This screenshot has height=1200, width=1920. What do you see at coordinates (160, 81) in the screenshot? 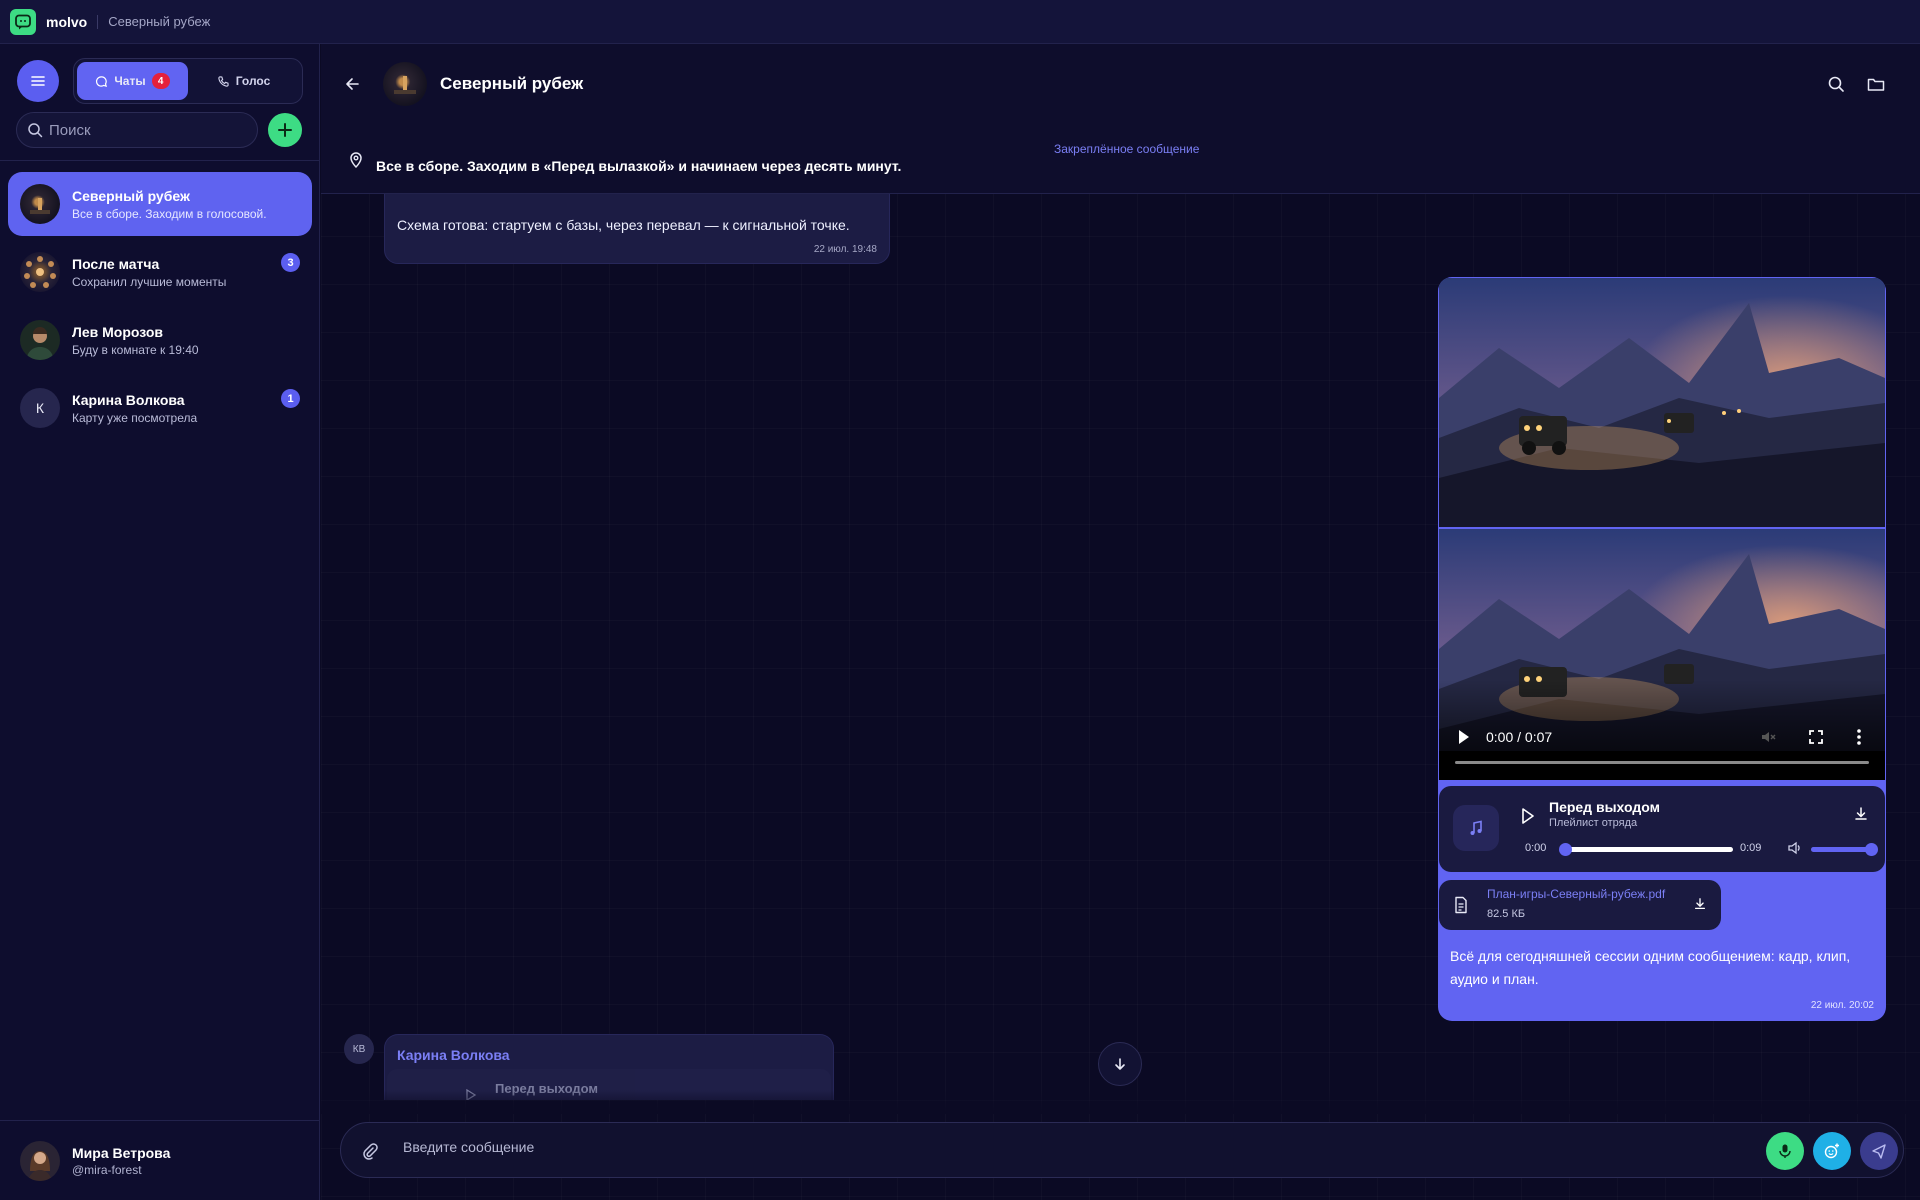
I see `chats-badge: 4` at bounding box center [160, 81].